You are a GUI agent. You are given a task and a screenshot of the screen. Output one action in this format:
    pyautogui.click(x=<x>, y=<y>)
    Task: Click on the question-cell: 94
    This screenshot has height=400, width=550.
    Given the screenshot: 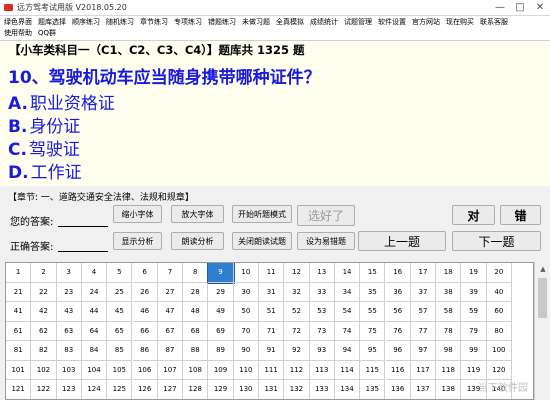 What is the action you would take?
    pyautogui.click(x=347, y=351)
    